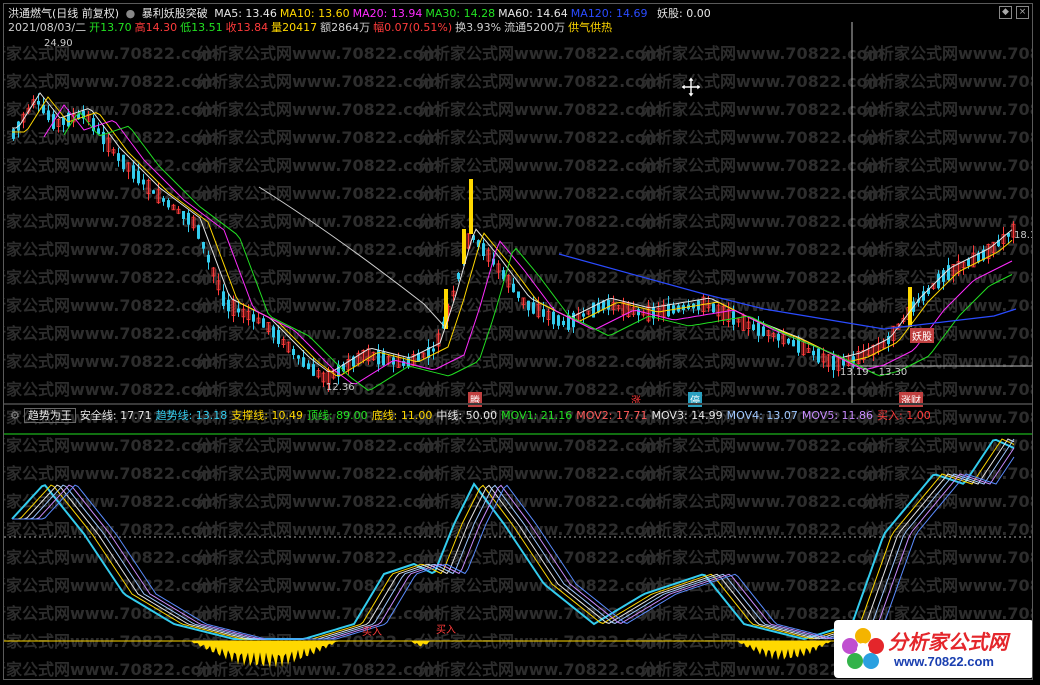 The image size is (1040, 685). What do you see at coordinates (467, 415) in the screenshot?
I see `indicator-item-6: 中线: 50.00` at bounding box center [467, 415].